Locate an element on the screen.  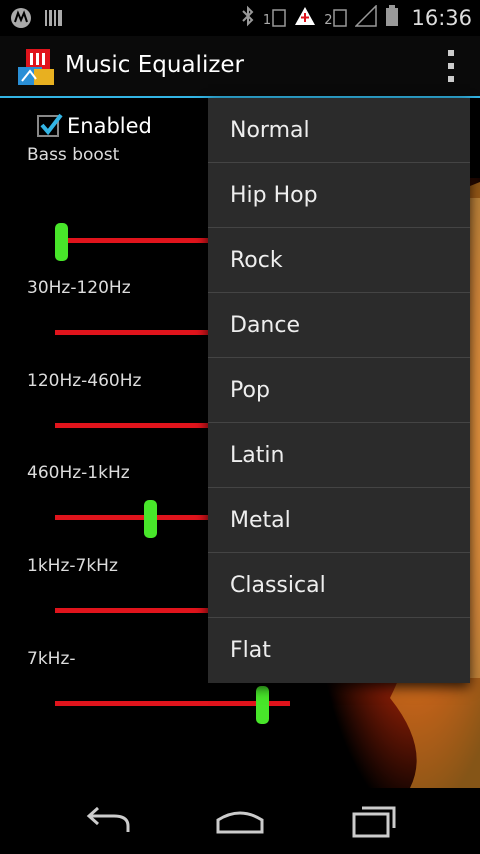
bluetooth-icon is located at coordinates (248, 18).